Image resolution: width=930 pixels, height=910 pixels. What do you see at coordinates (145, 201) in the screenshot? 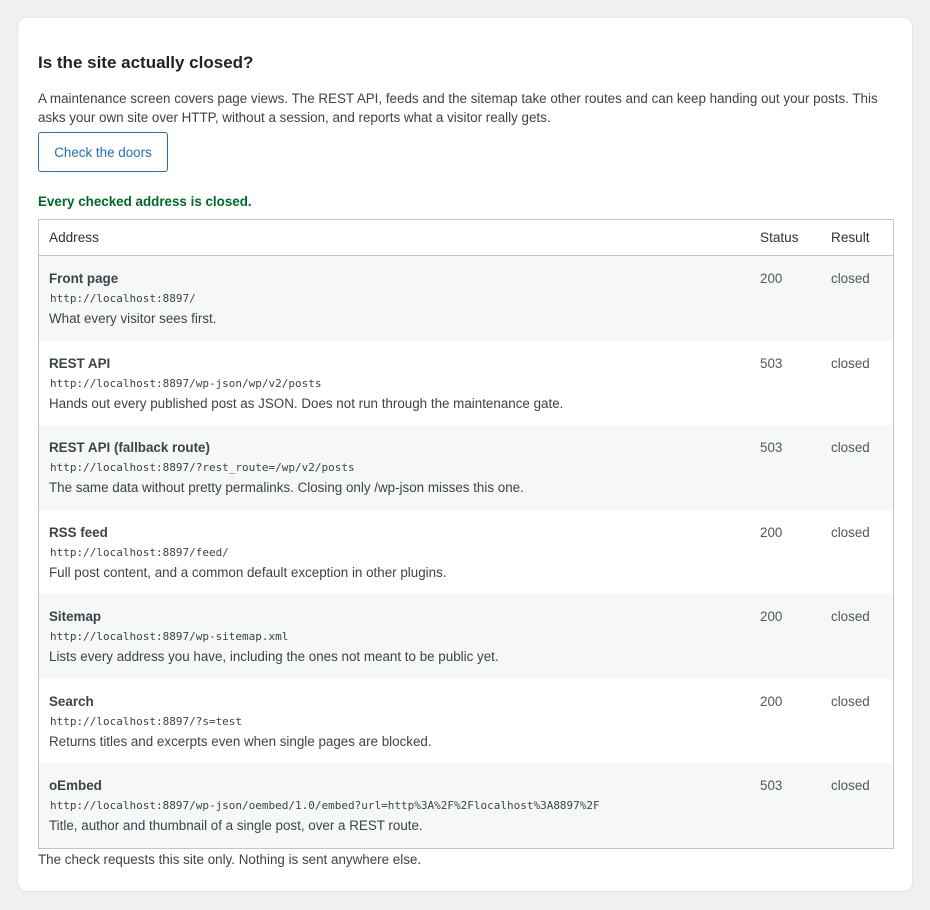
I see `status-message: Every checked address is closed.` at bounding box center [145, 201].